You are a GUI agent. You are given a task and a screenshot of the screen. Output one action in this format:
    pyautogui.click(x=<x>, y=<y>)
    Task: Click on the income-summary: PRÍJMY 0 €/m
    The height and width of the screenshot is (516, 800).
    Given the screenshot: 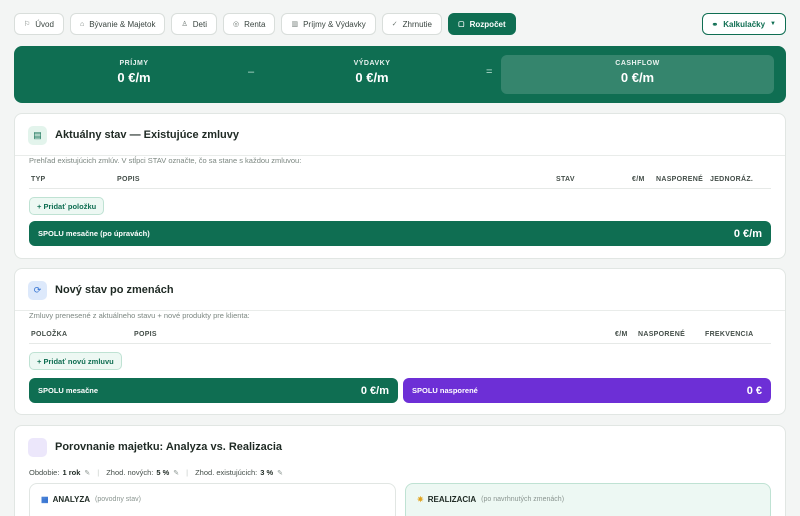 What is the action you would take?
    pyautogui.click(x=134, y=74)
    